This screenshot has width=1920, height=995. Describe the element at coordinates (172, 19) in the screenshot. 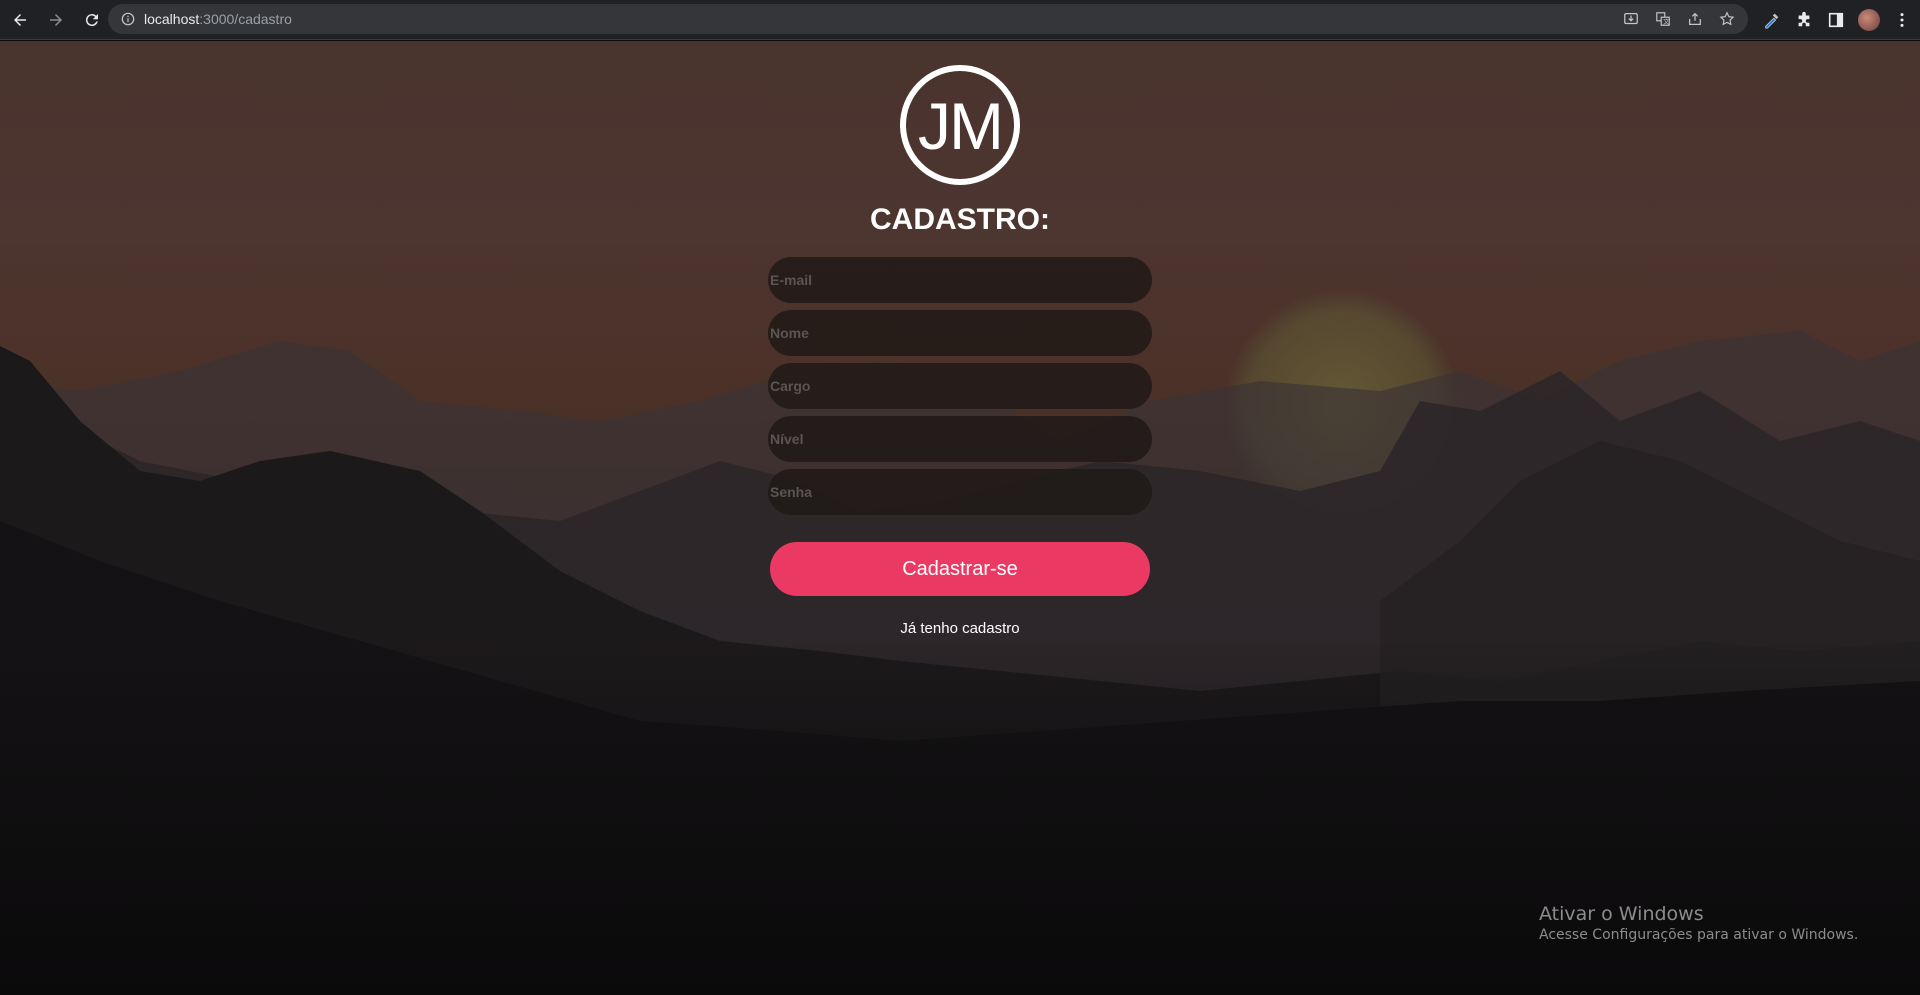

I see `url-host: localhost` at that location.